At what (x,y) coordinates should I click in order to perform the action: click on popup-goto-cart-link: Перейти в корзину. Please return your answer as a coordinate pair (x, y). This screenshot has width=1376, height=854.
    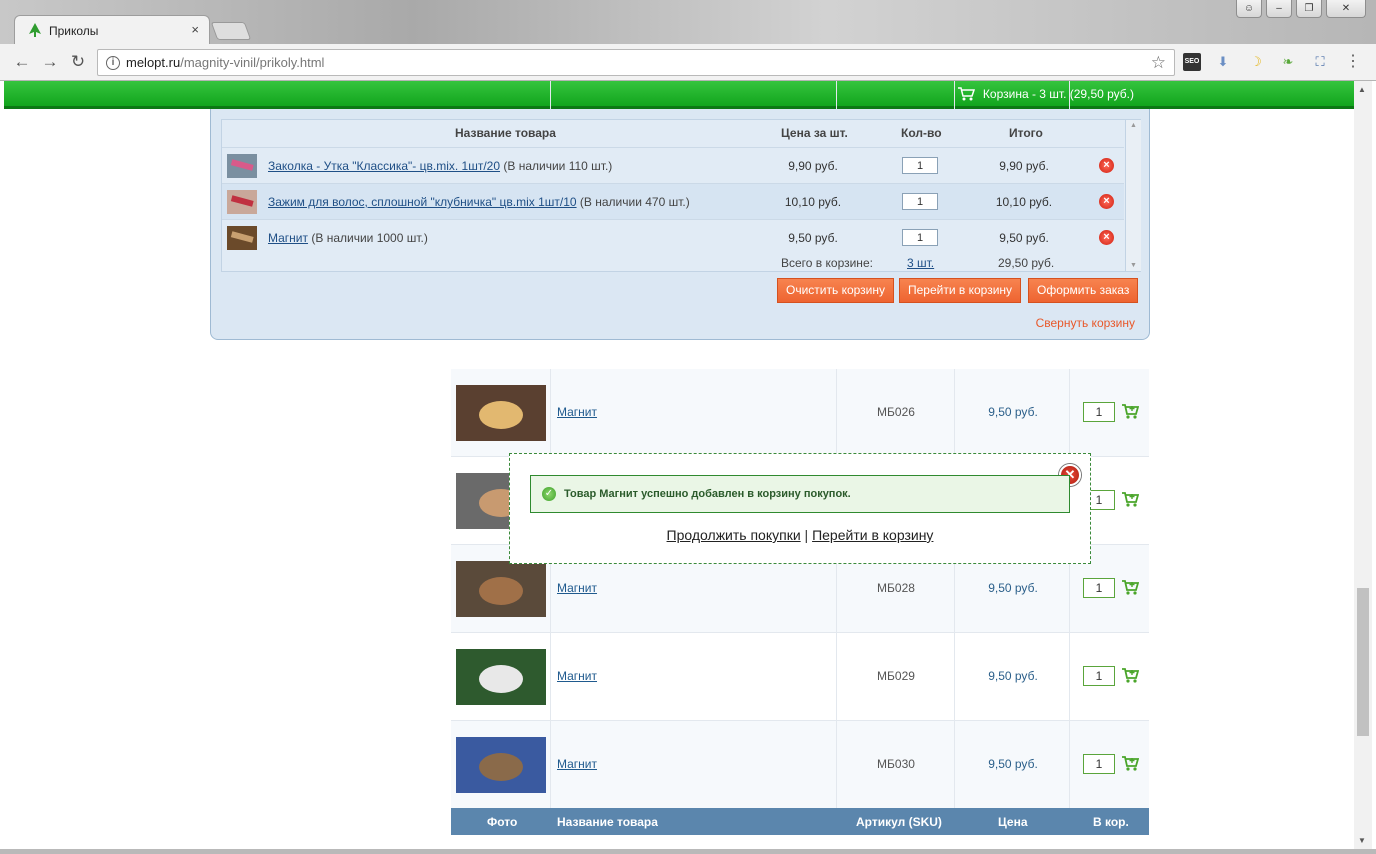
    Looking at the image, I should click on (872, 535).